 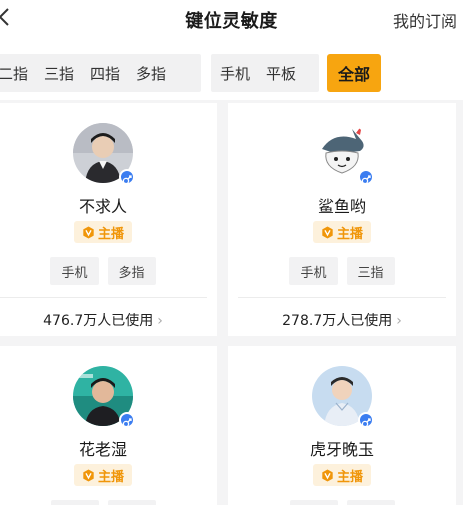 What do you see at coordinates (102, 206) in the screenshot?
I see `streamer-name: 不求人` at bounding box center [102, 206].